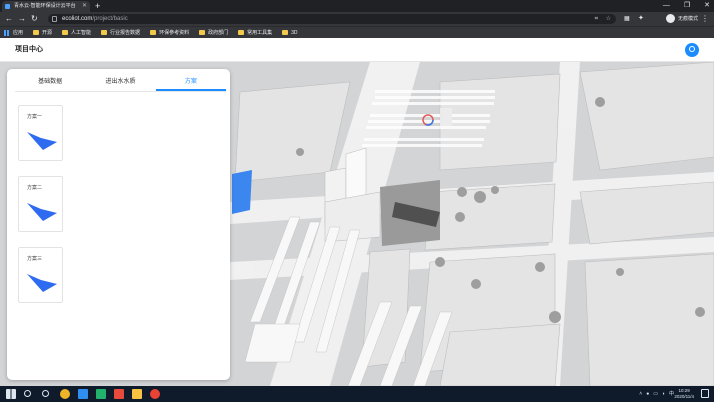 The image size is (714, 402). I want to click on vscode-icon, so click(83, 394).